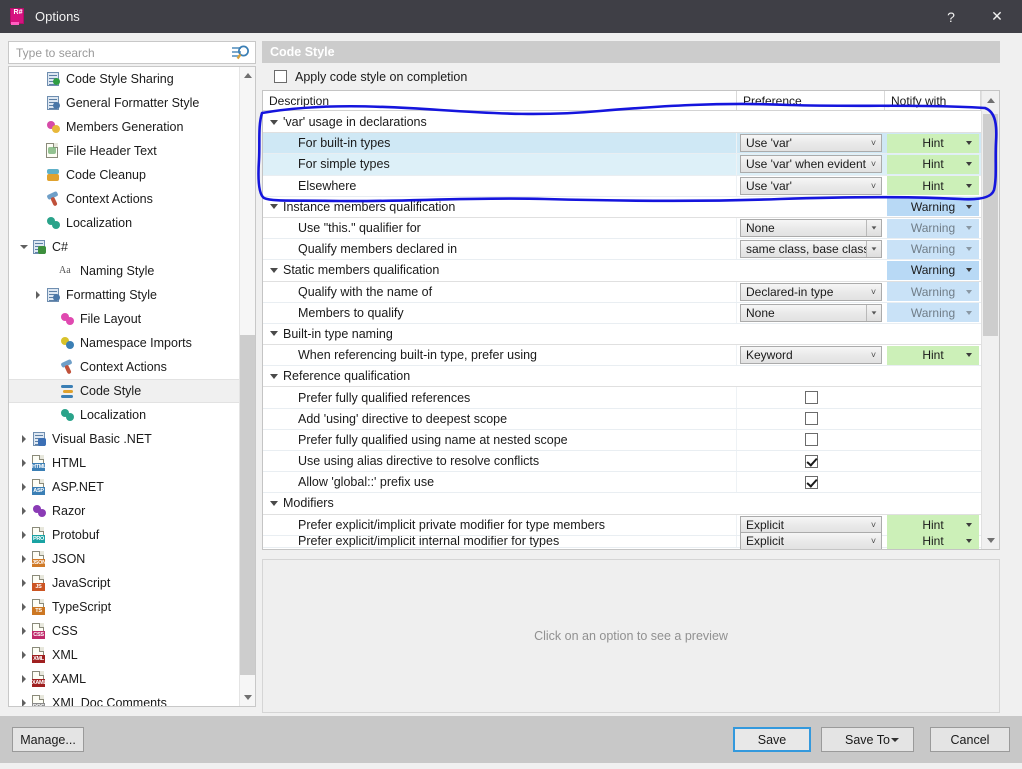  I want to click on sidebar-item-c: C#, so click(125, 247).